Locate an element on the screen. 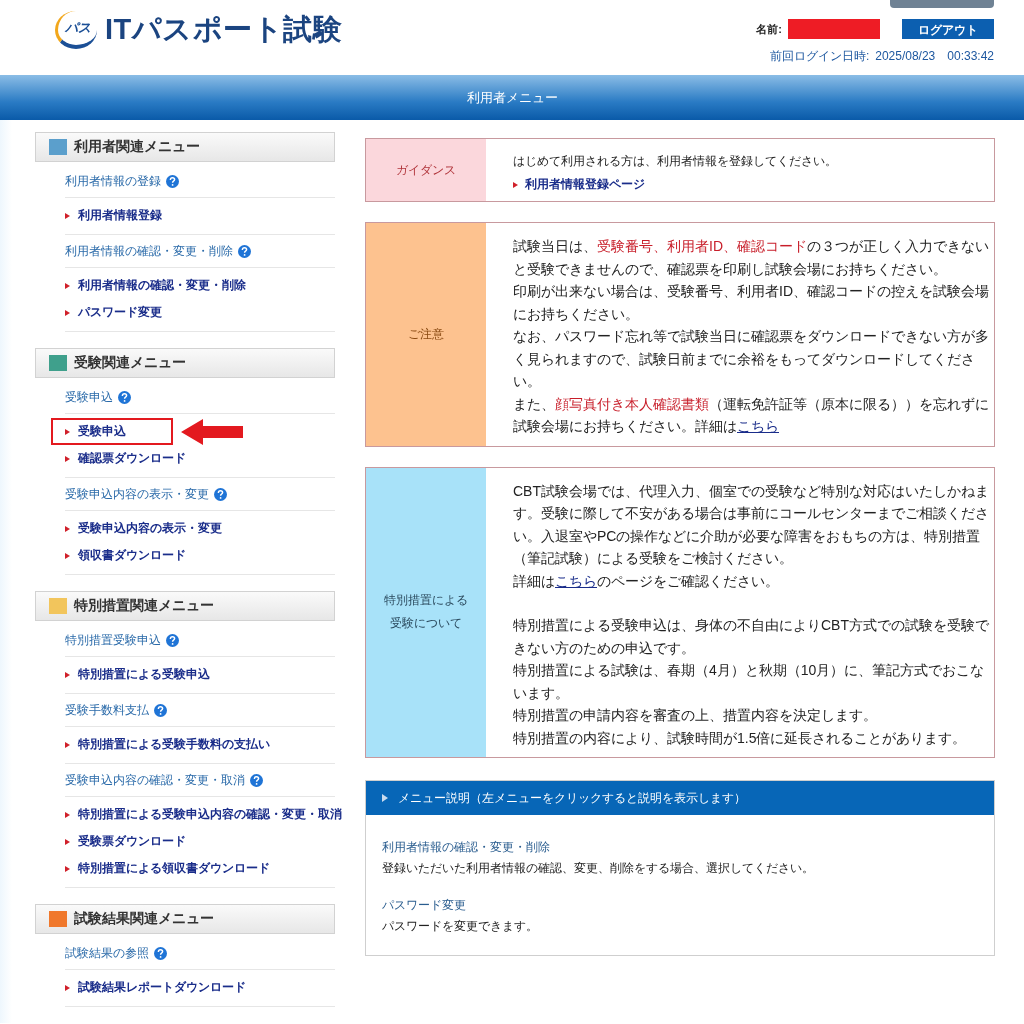 Image resolution: width=1024 pixels, height=1024 pixels. sidebar-link: 特別措置による受験申込内容の確認・変更・取消 is located at coordinates (199, 814).